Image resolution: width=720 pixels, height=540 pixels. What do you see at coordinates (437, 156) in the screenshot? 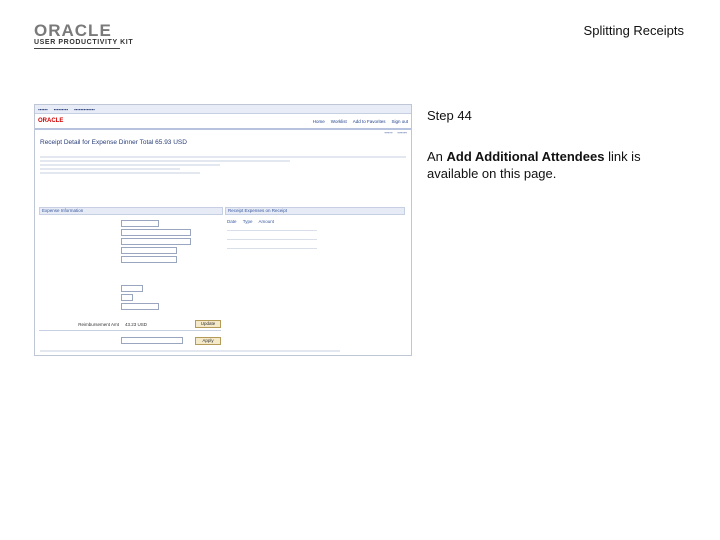
I see `instruction-prefix: An` at bounding box center [437, 156].